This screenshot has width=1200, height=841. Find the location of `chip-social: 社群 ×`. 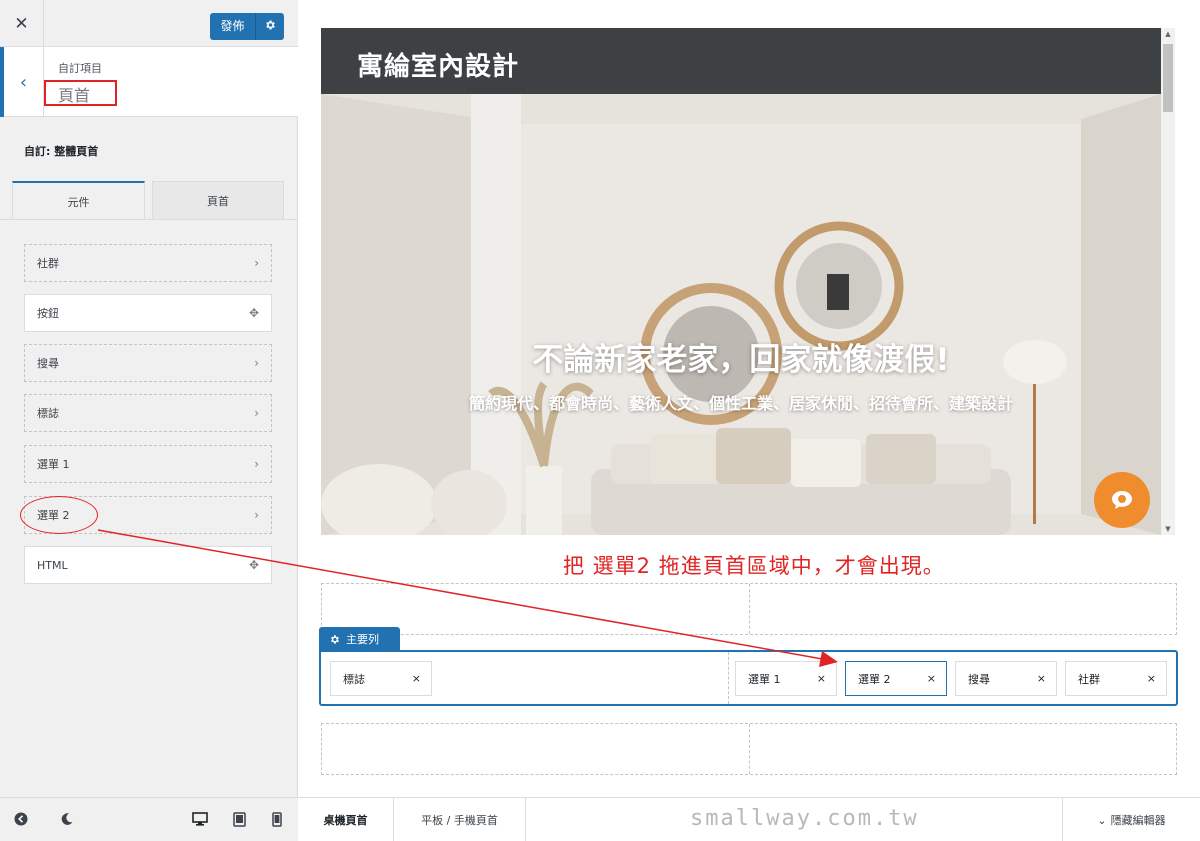

chip-social: 社群 × is located at coordinates (1116, 678).